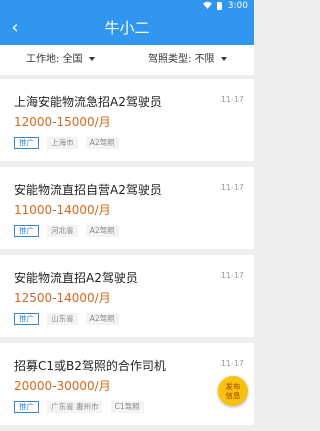 This screenshot has height=431, width=320. Describe the element at coordinates (207, 6) in the screenshot. I see `wifi-icon` at that location.